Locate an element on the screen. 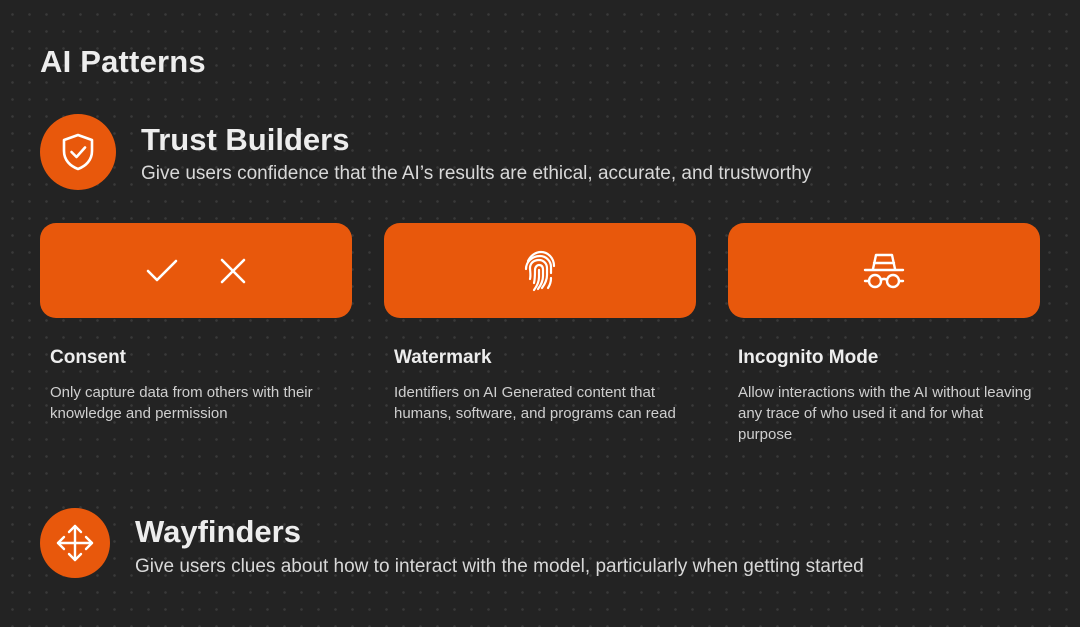 The width and height of the screenshot is (1080, 627). shield-check-icon is located at coordinates (78, 152).